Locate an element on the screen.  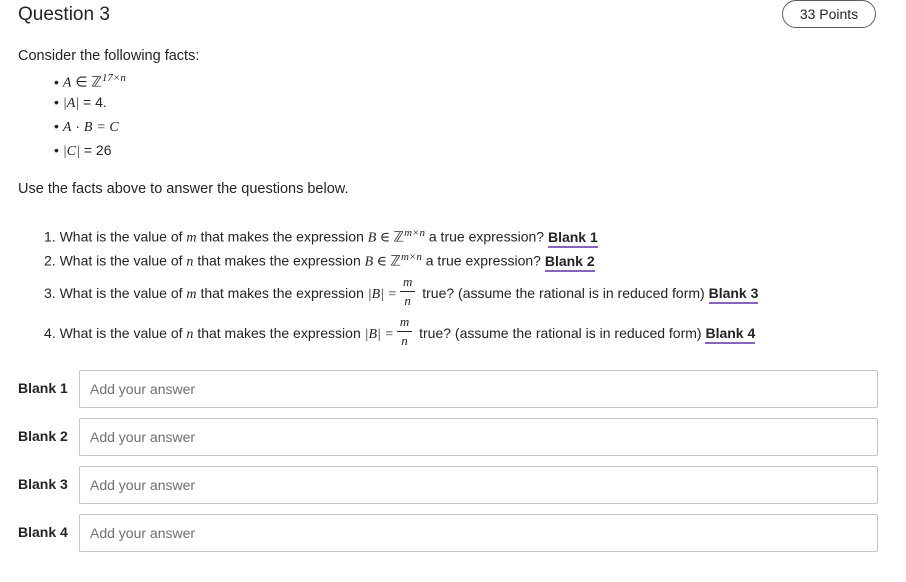
fact-4: • |C| = 26 is located at coordinates (83, 150).